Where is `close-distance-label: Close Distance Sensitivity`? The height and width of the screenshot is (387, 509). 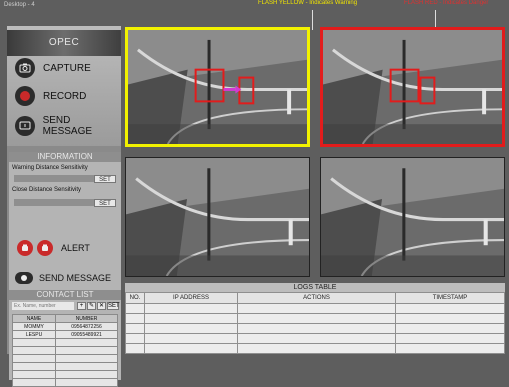 close-distance-label: Close Distance Sensitivity is located at coordinates (47, 190).